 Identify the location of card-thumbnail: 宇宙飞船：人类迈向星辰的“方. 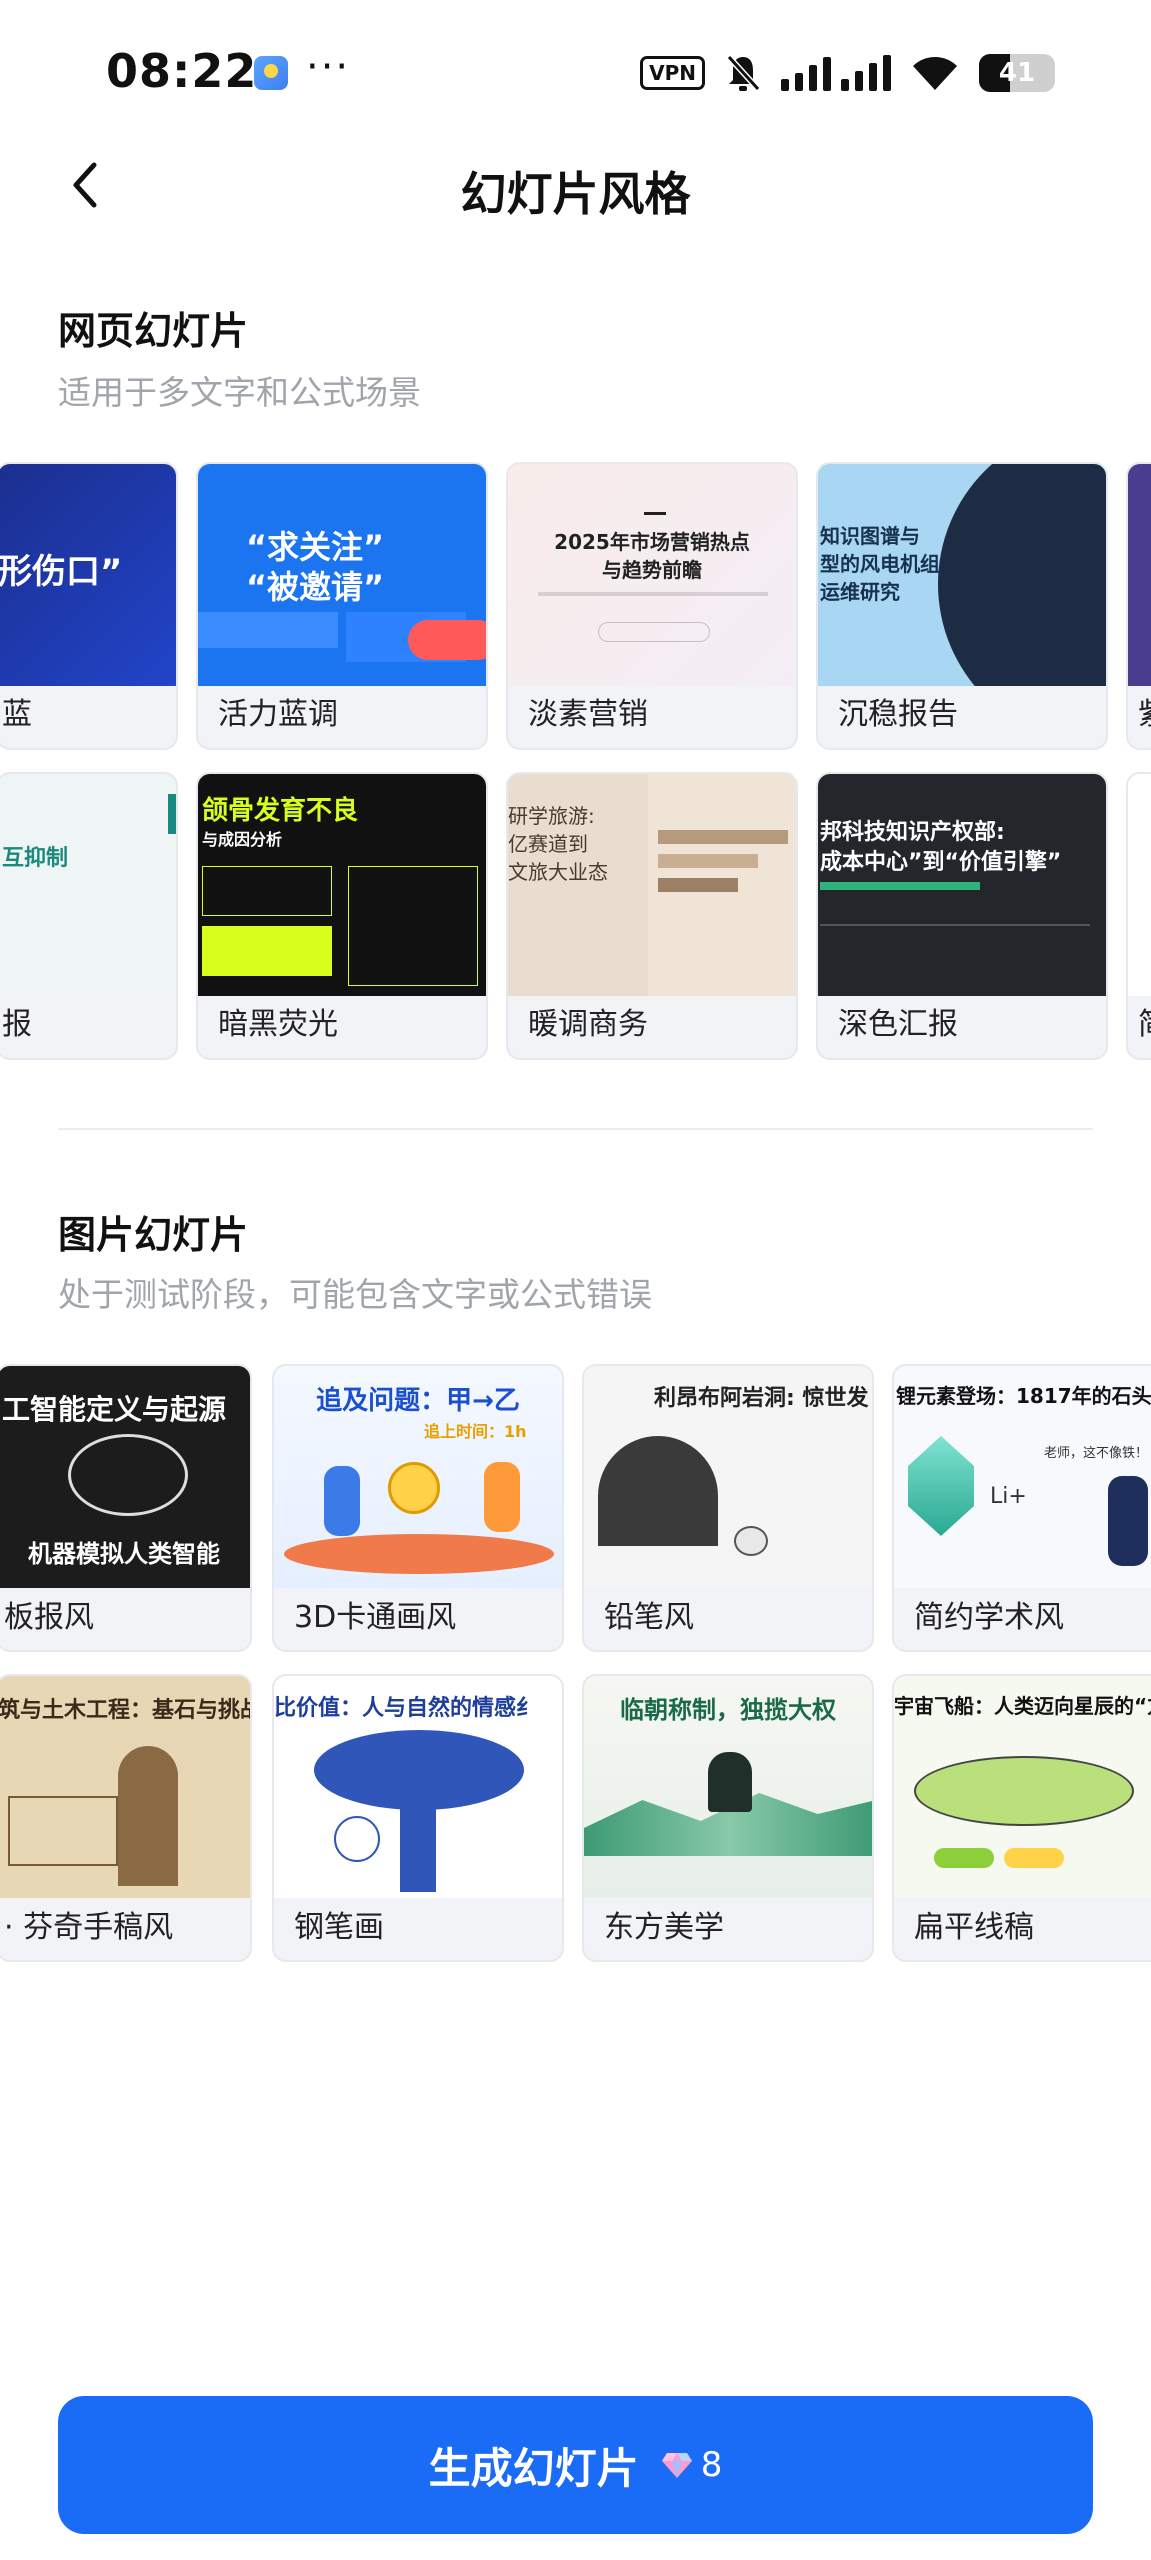
(1022, 1787).